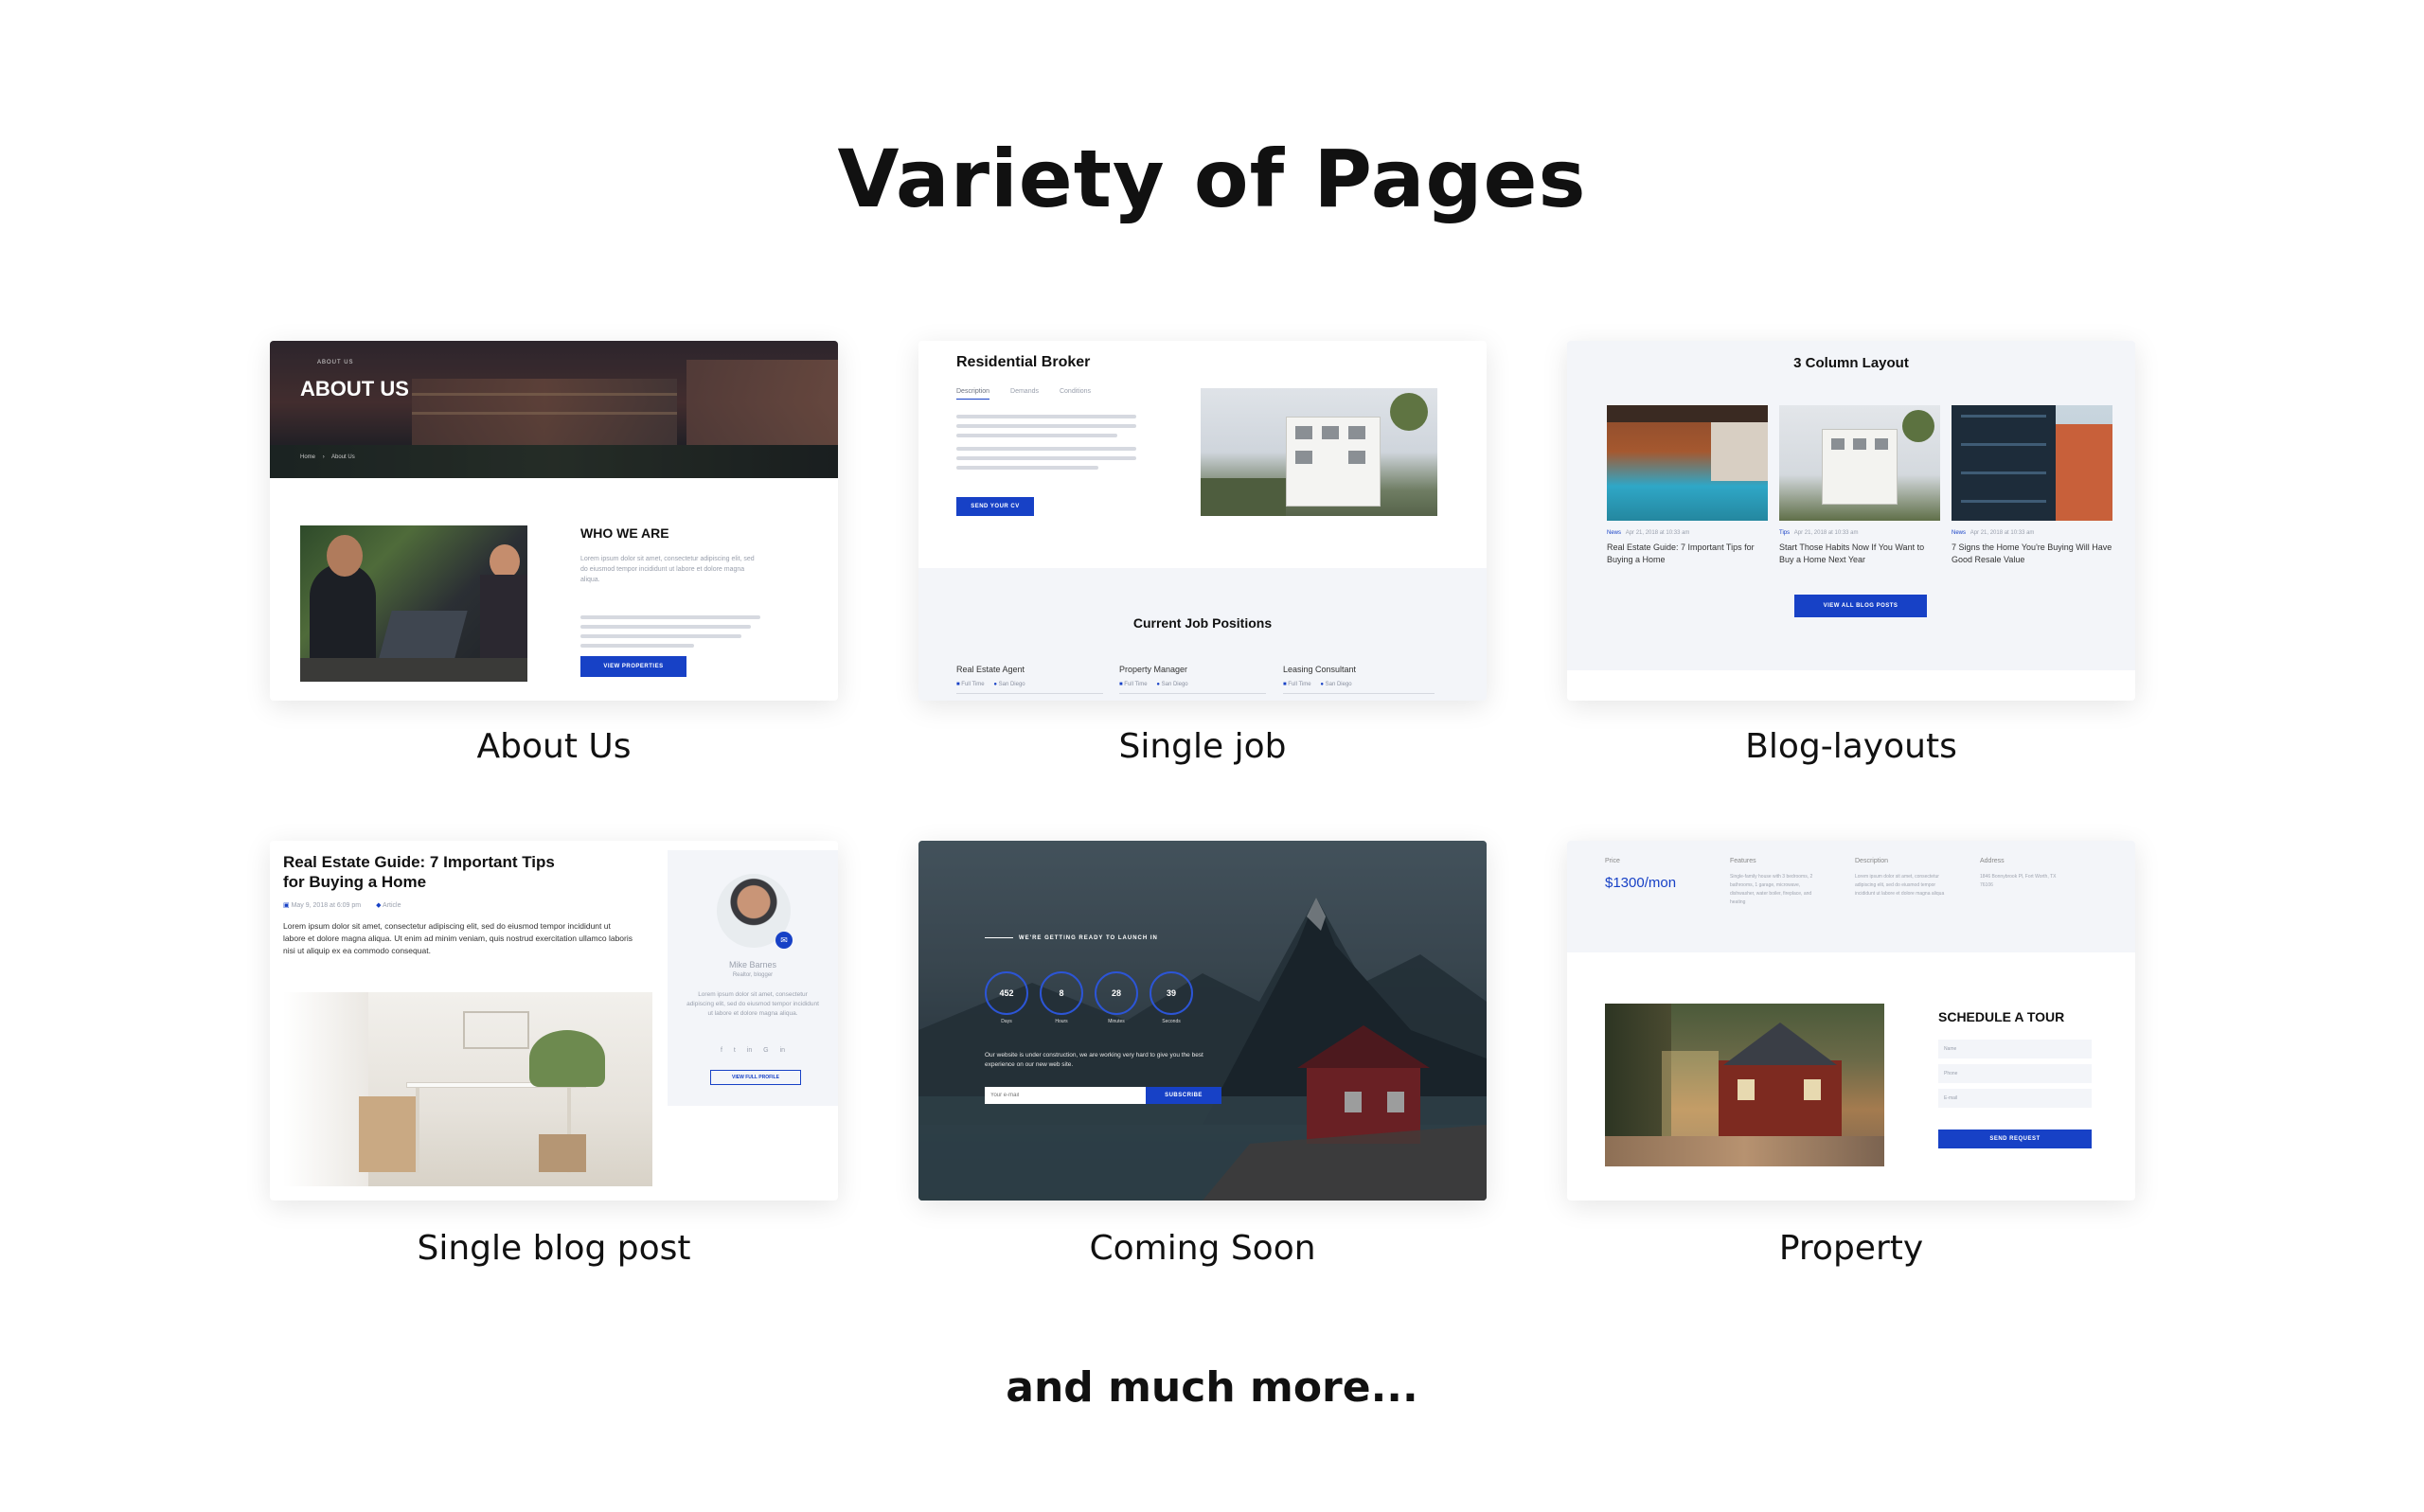 The height and width of the screenshot is (1512, 2424). What do you see at coordinates (2018, 881) in the screenshot?
I see `address-text: 1846 Bonnybrook Pl, Fort Worth, TX 76106` at bounding box center [2018, 881].